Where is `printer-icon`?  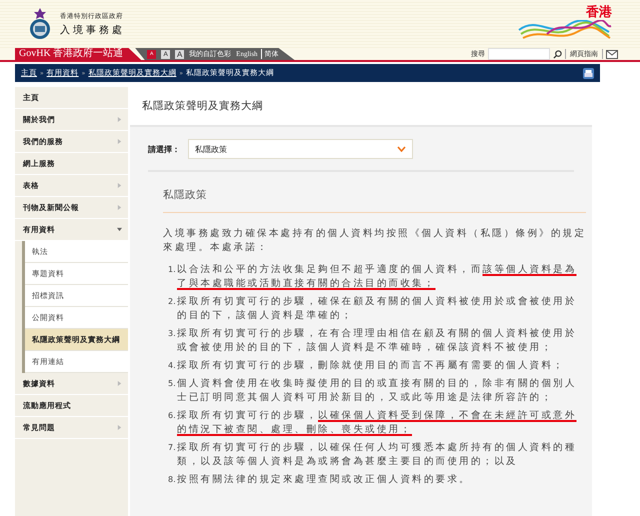
printer-icon is located at coordinates (588, 73).